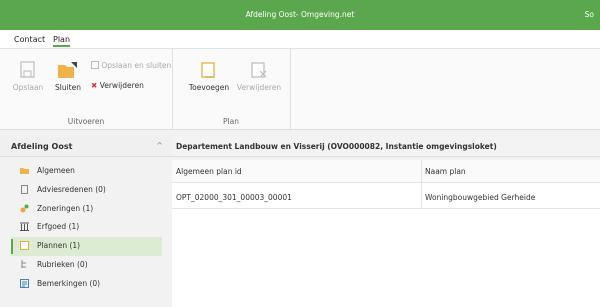 The image size is (600, 307). Describe the element at coordinates (58, 227) in the screenshot. I see `sidebar-item-label: Erfgoed (1)` at that location.